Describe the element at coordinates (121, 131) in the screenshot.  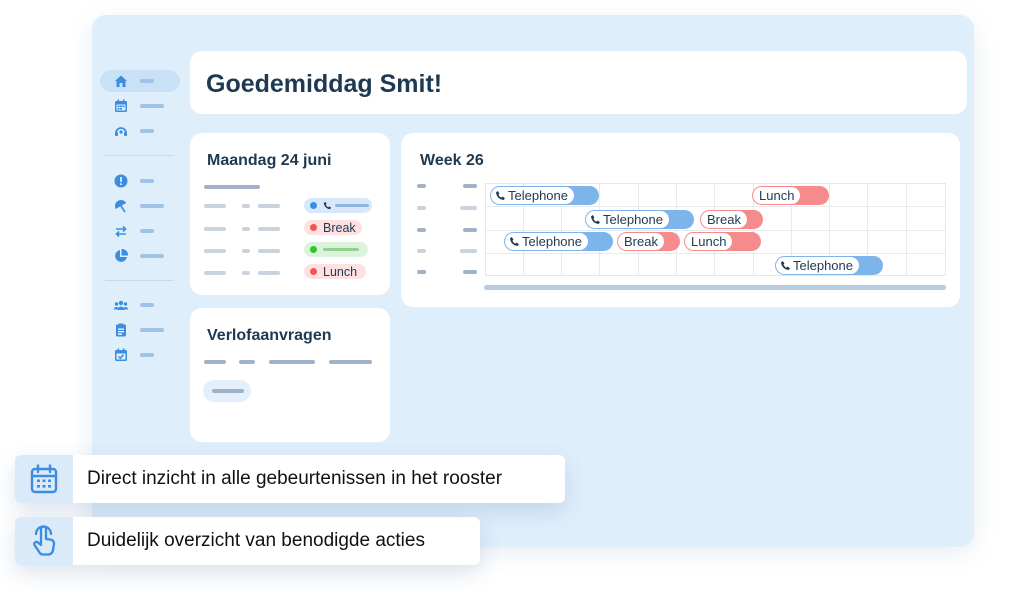
I see `support-icon` at that location.